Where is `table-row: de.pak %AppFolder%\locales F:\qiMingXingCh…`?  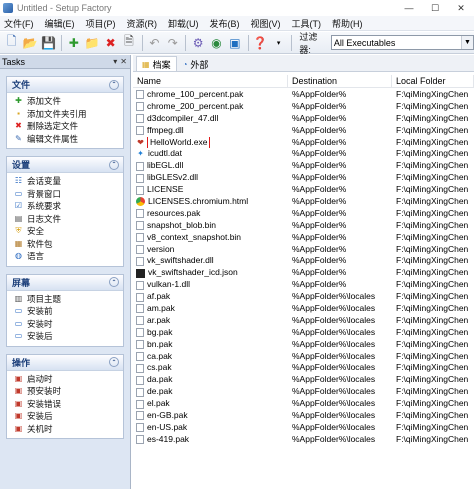
table-row: de.pak %AppFolder%\locales F:\qiMingXingCh… is located at coordinates (303, 392).